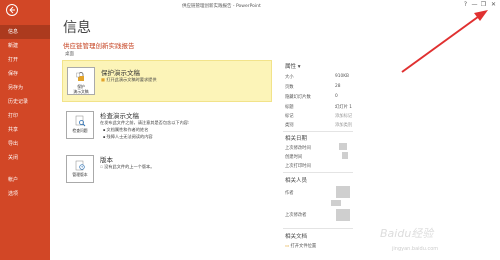  Describe the element at coordinates (415, 249) in the screenshot. I see `watermark-url: jingyan.baidu.com` at that location.